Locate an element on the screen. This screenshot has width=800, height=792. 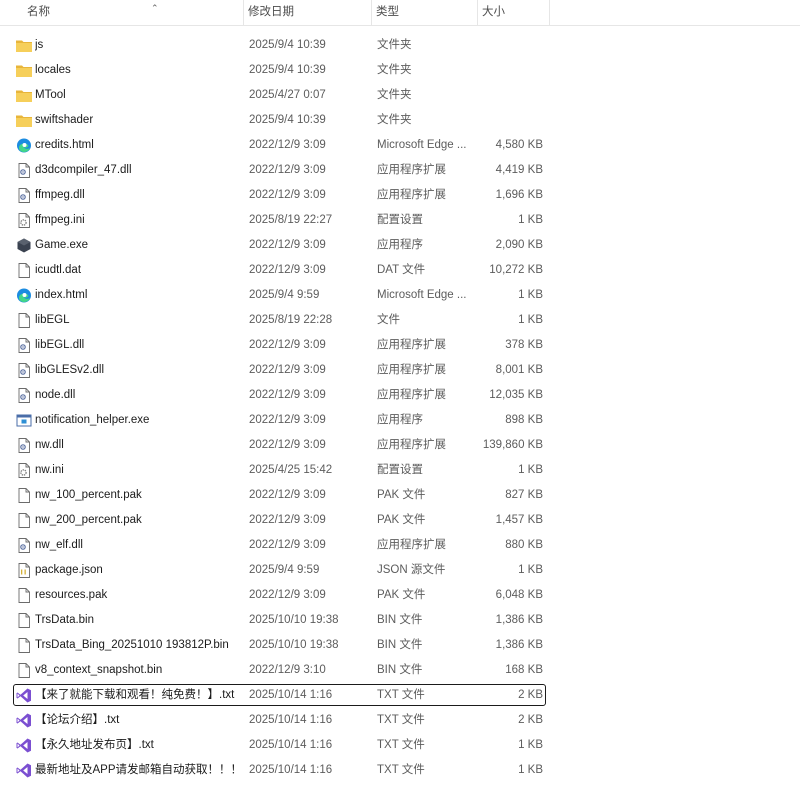
file-type: 文件夹 is located at coordinates (394, 95).